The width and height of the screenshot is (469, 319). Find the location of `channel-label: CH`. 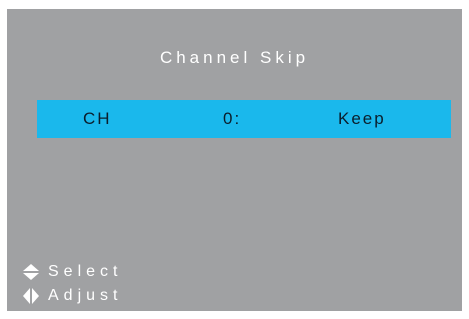

channel-label: CH is located at coordinates (97, 118).